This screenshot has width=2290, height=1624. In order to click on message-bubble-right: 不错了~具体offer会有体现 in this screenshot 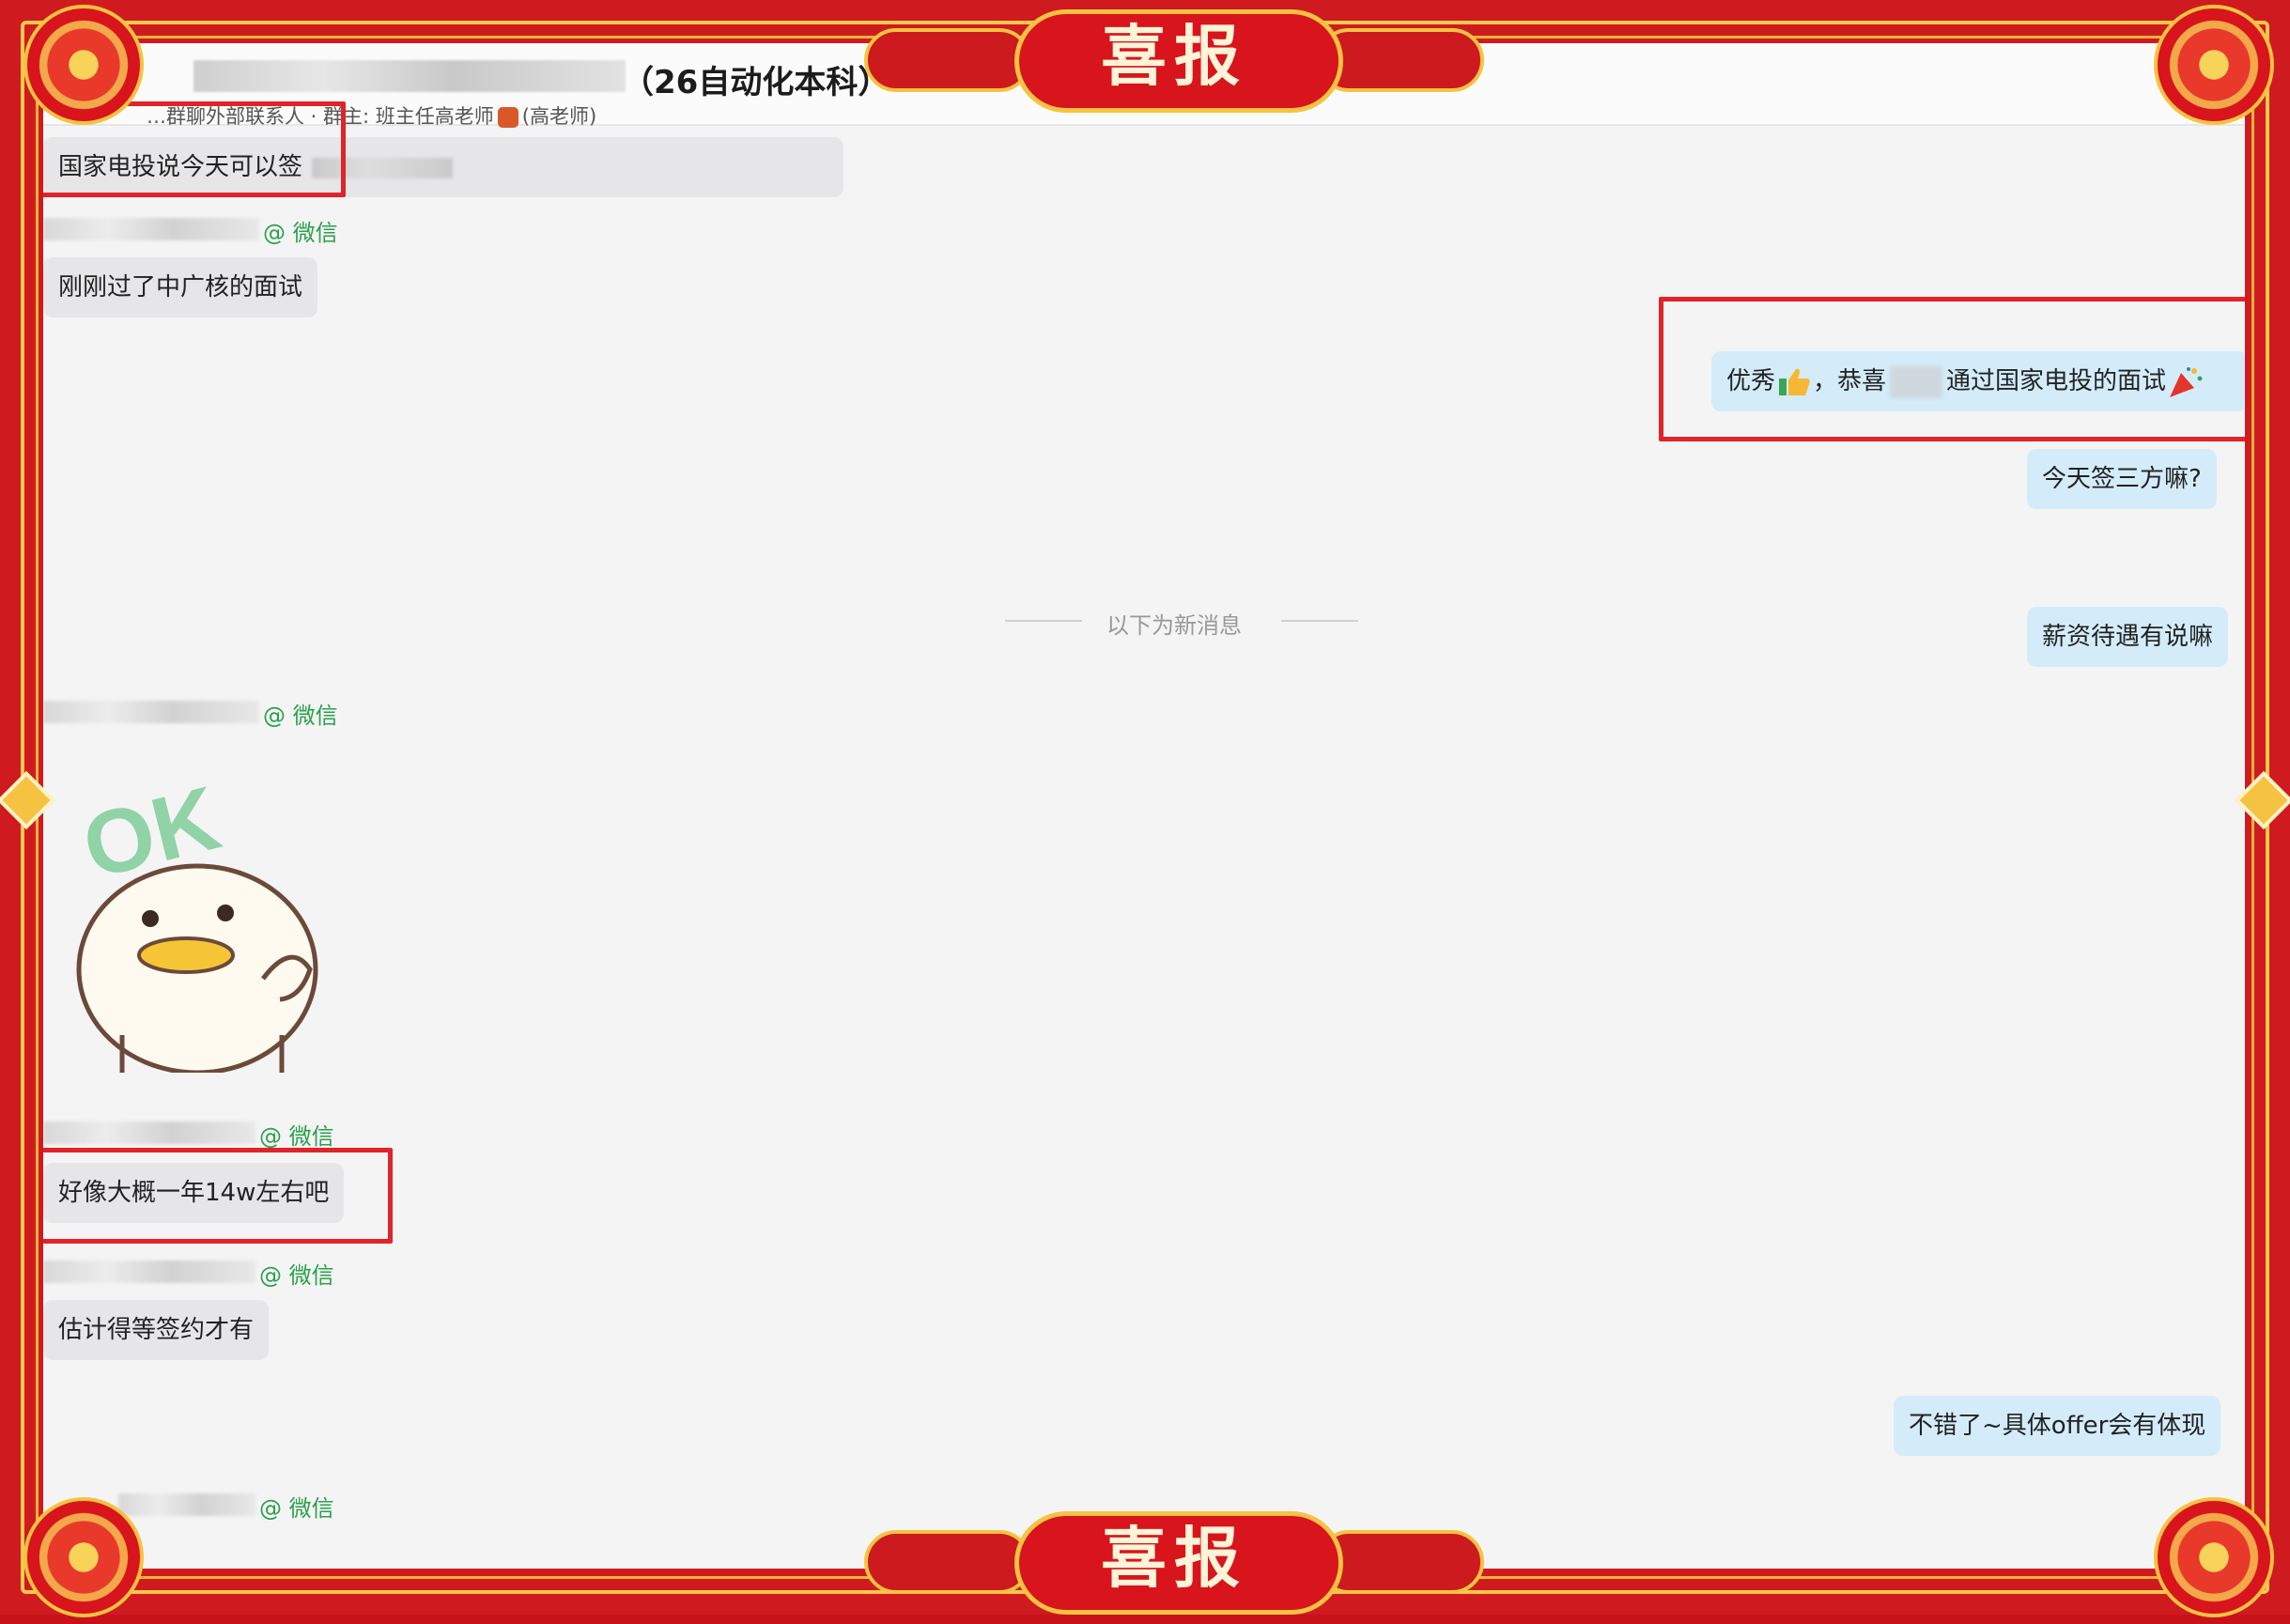, I will do `click(2057, 1426)`.